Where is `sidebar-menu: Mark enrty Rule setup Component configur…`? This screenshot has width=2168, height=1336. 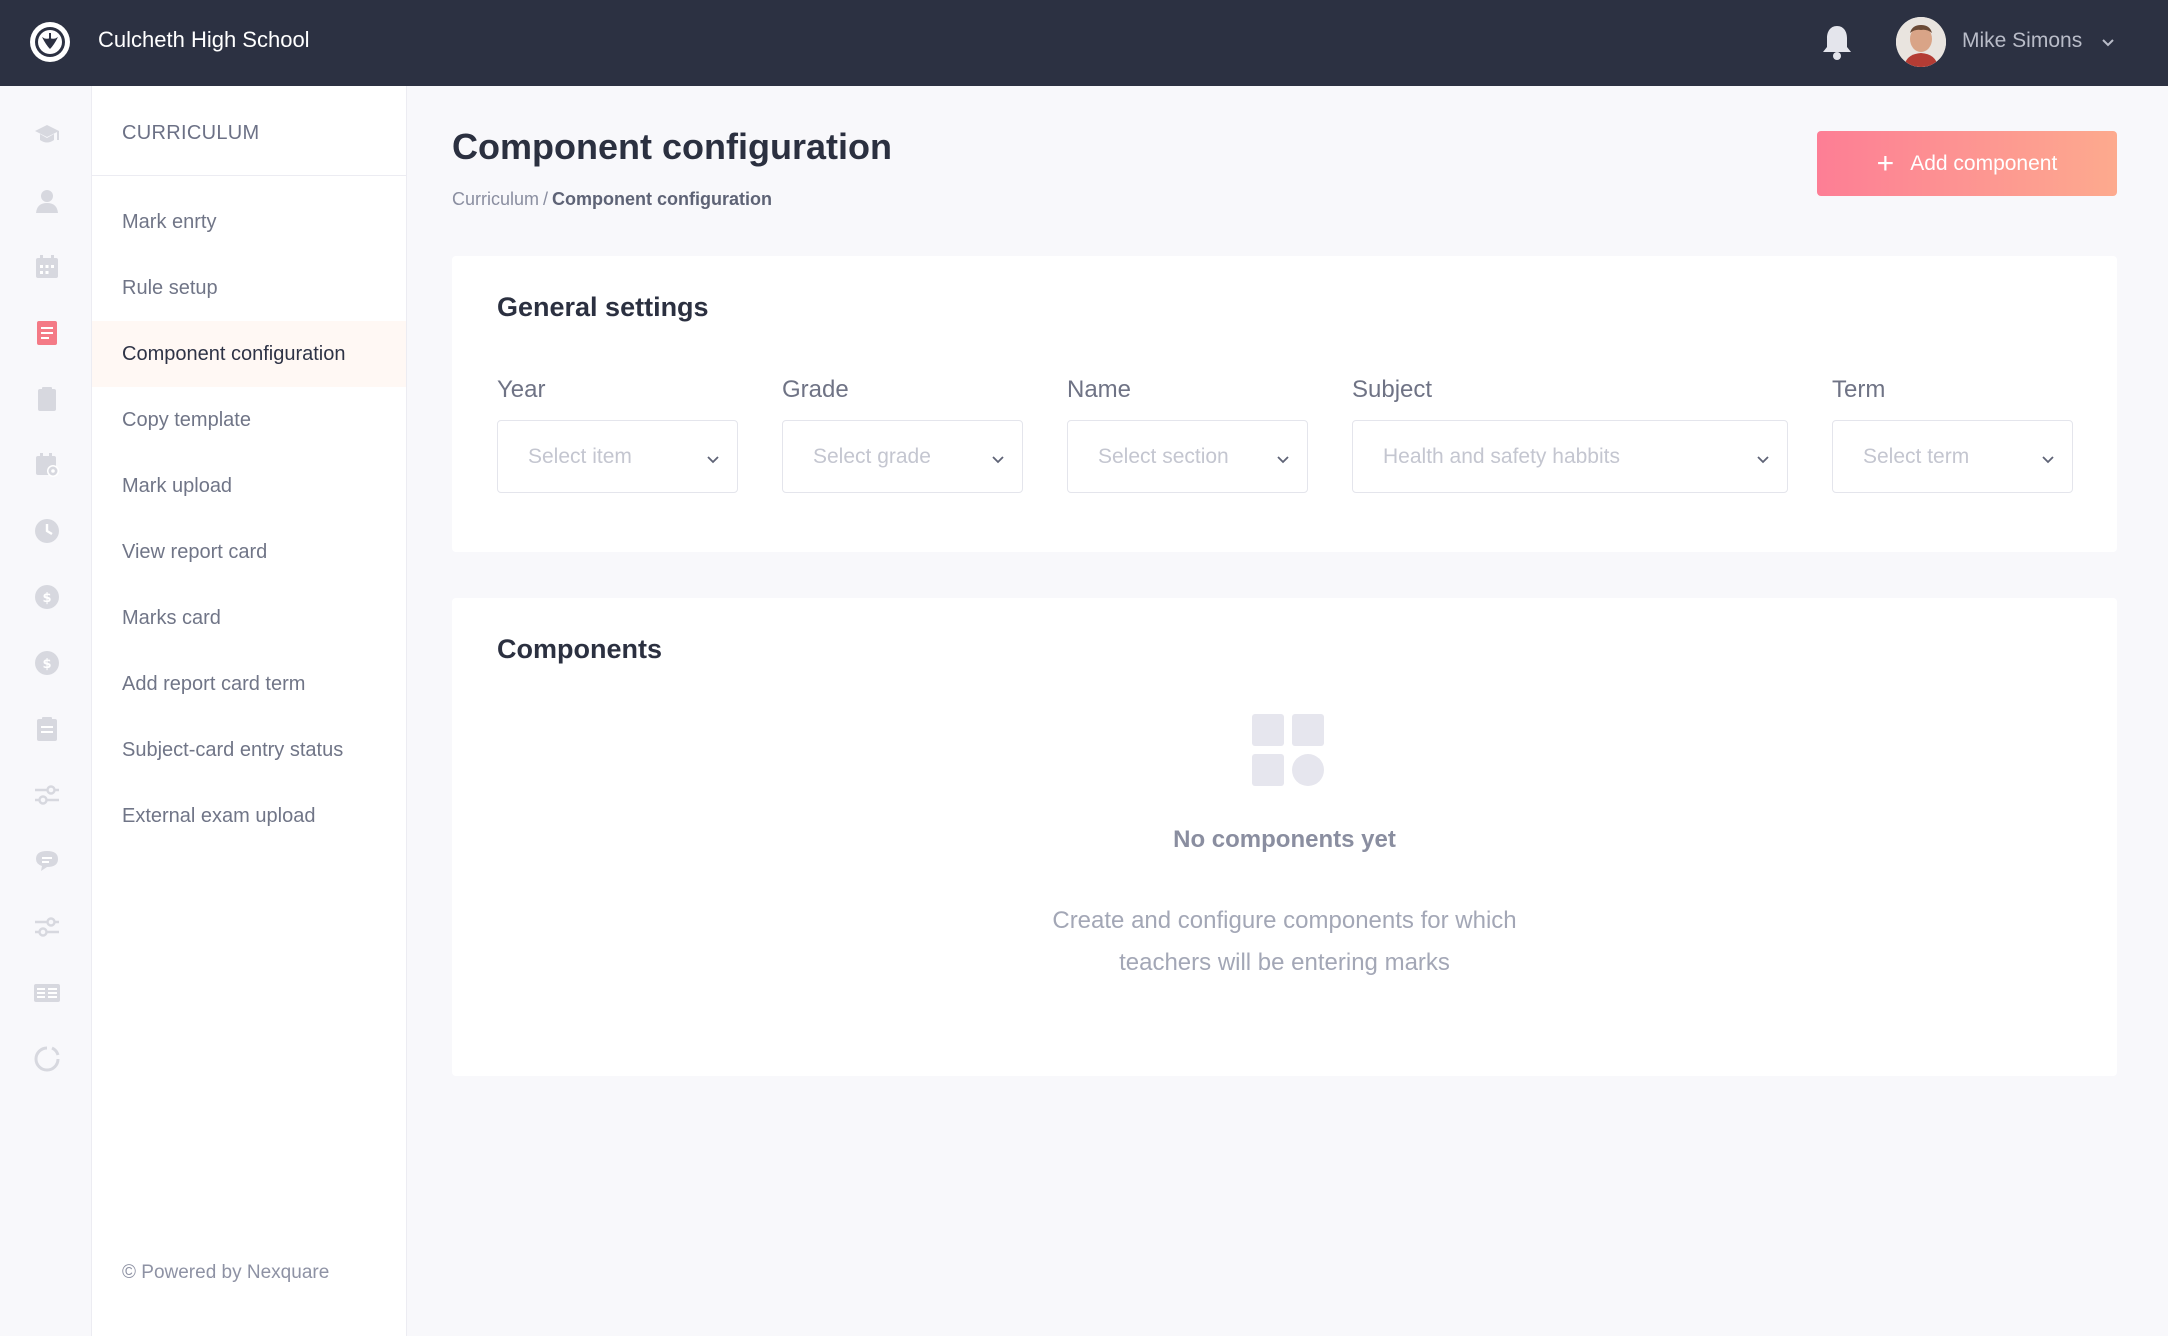
sidebar-menu: Mark enrty Rule setup Component configur… is located at coordinates (249, 512).